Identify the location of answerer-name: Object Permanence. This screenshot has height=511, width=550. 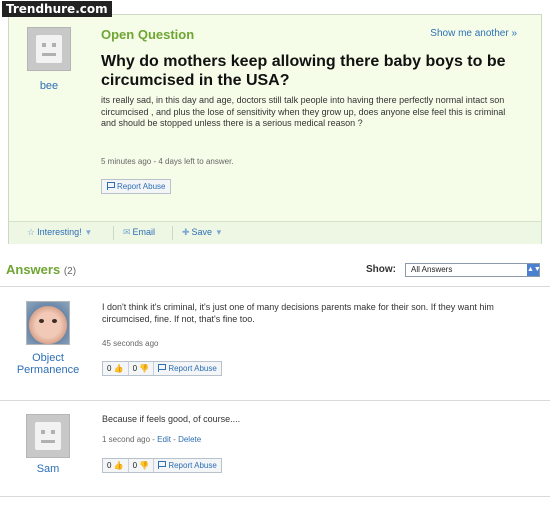
(48, 364).